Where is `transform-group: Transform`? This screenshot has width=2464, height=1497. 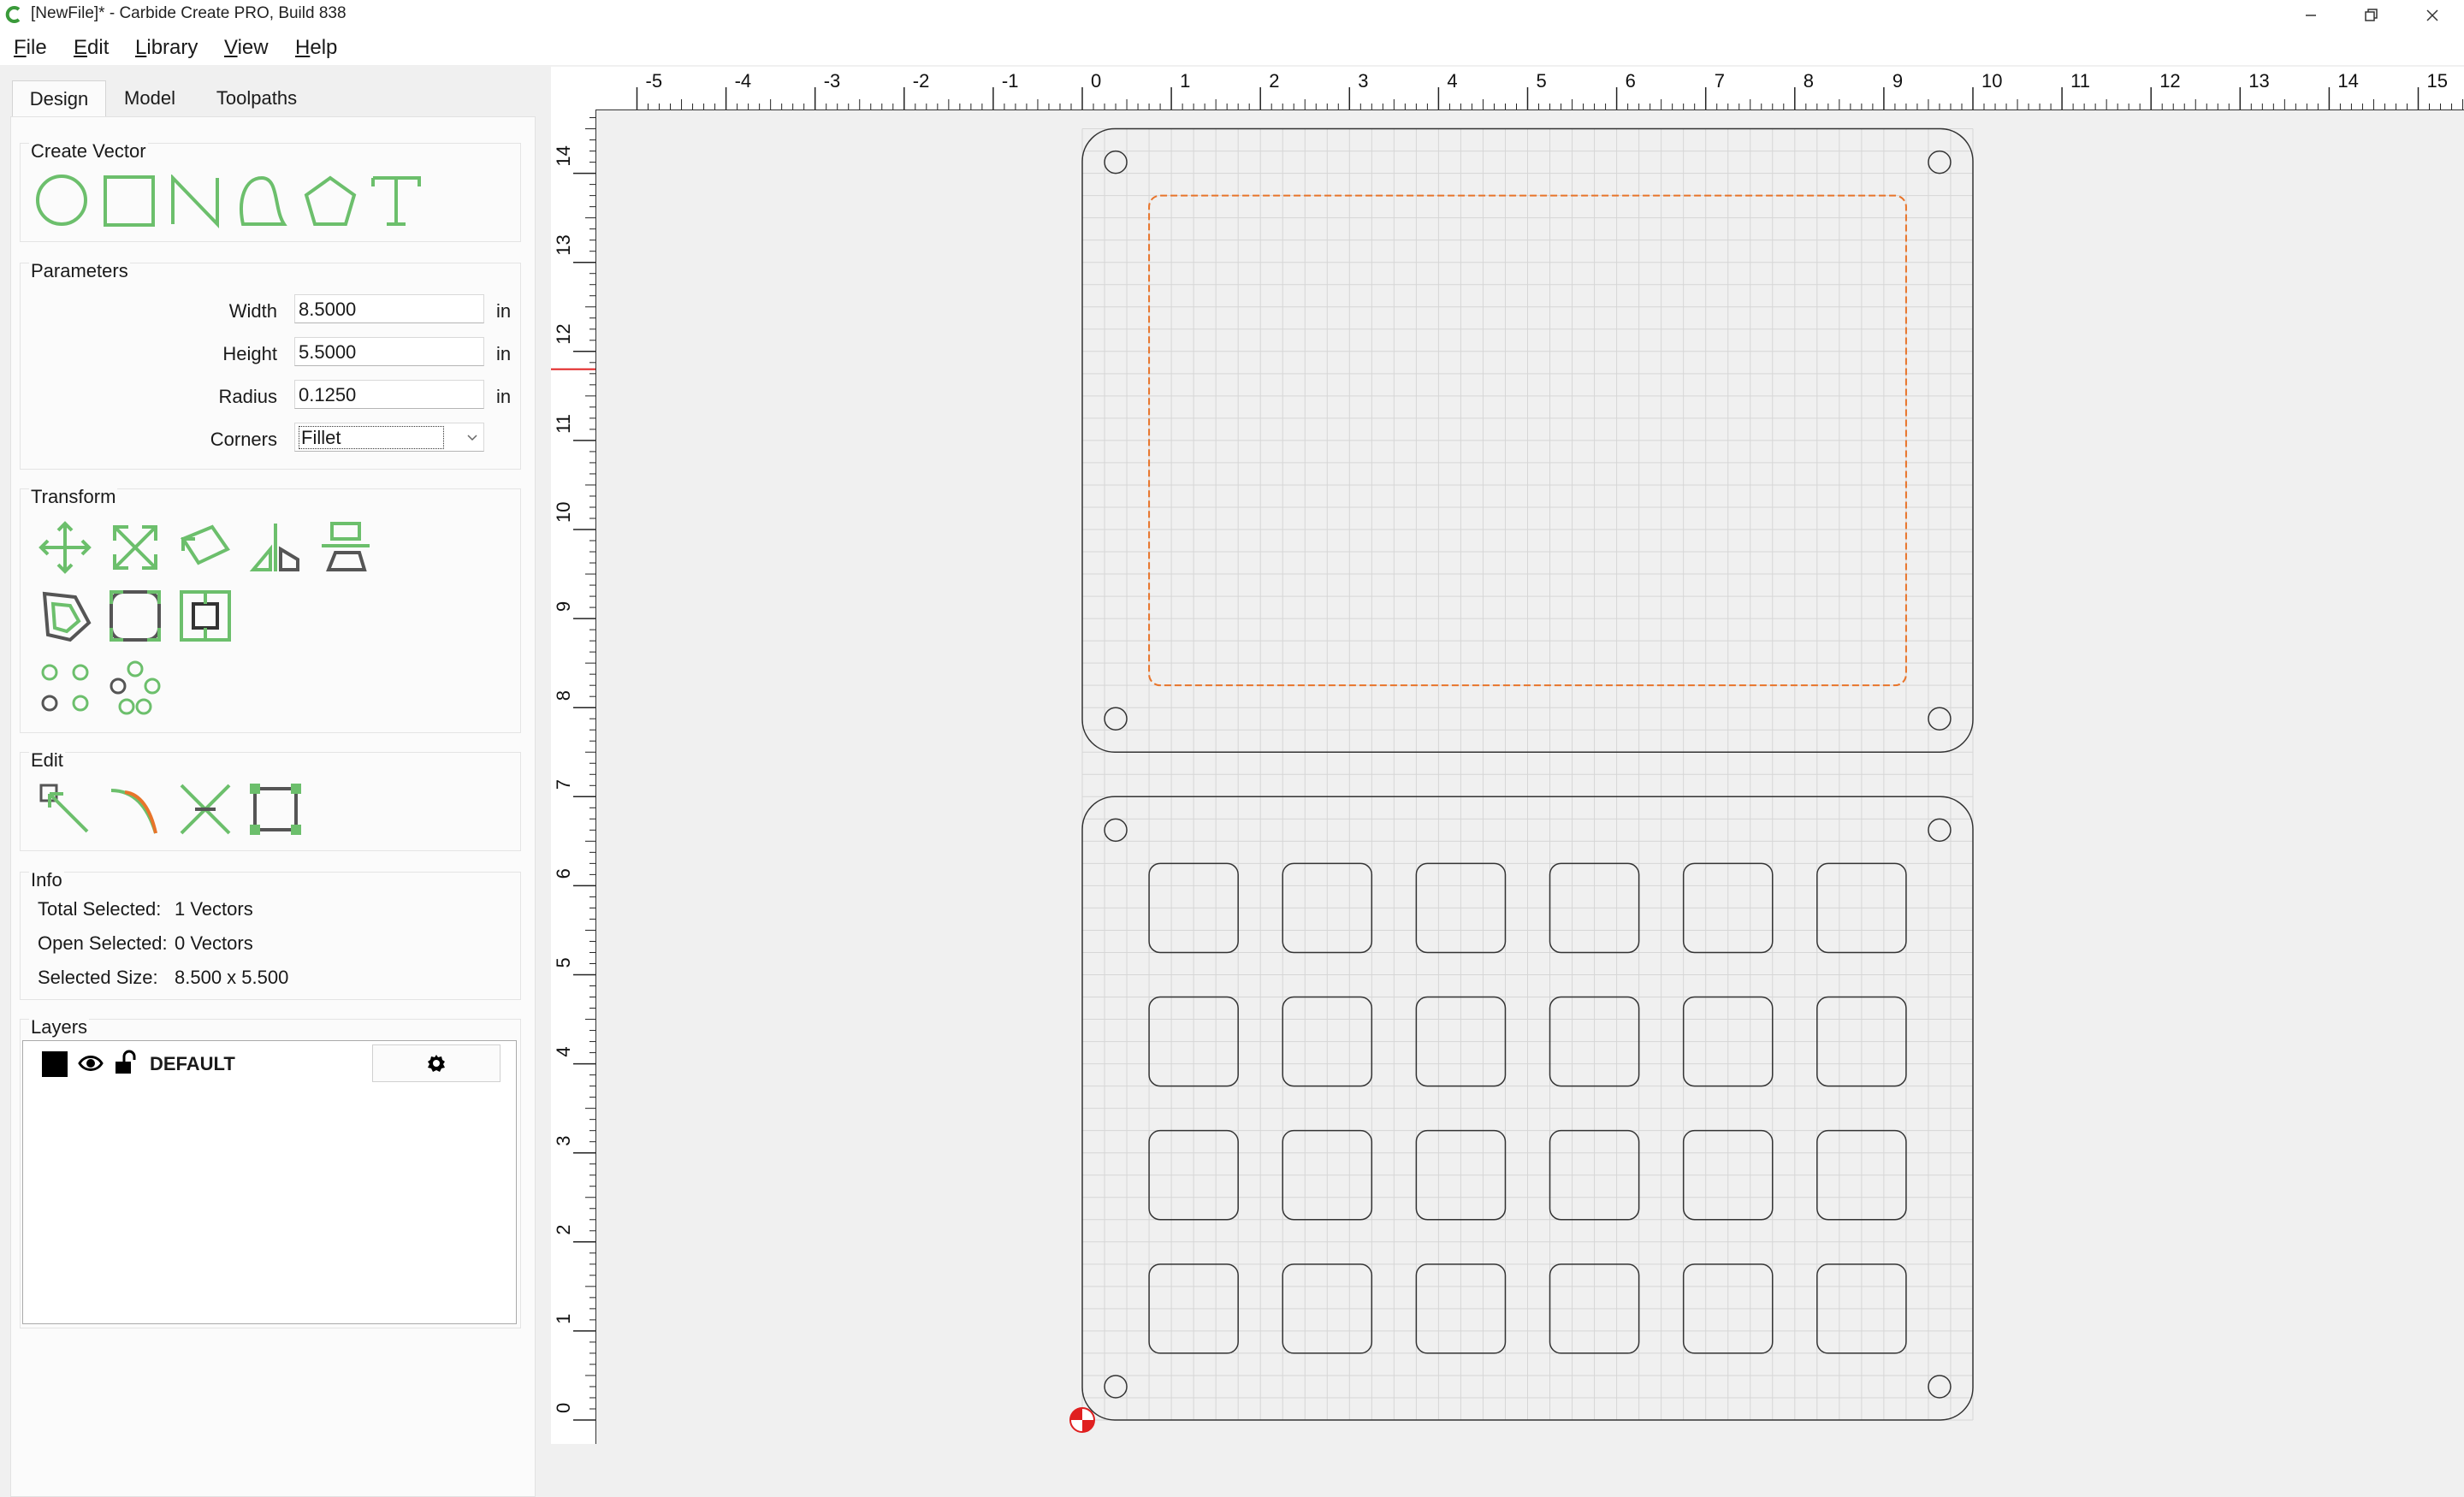 transform-group: Transform is located at coordinates (270, 609).